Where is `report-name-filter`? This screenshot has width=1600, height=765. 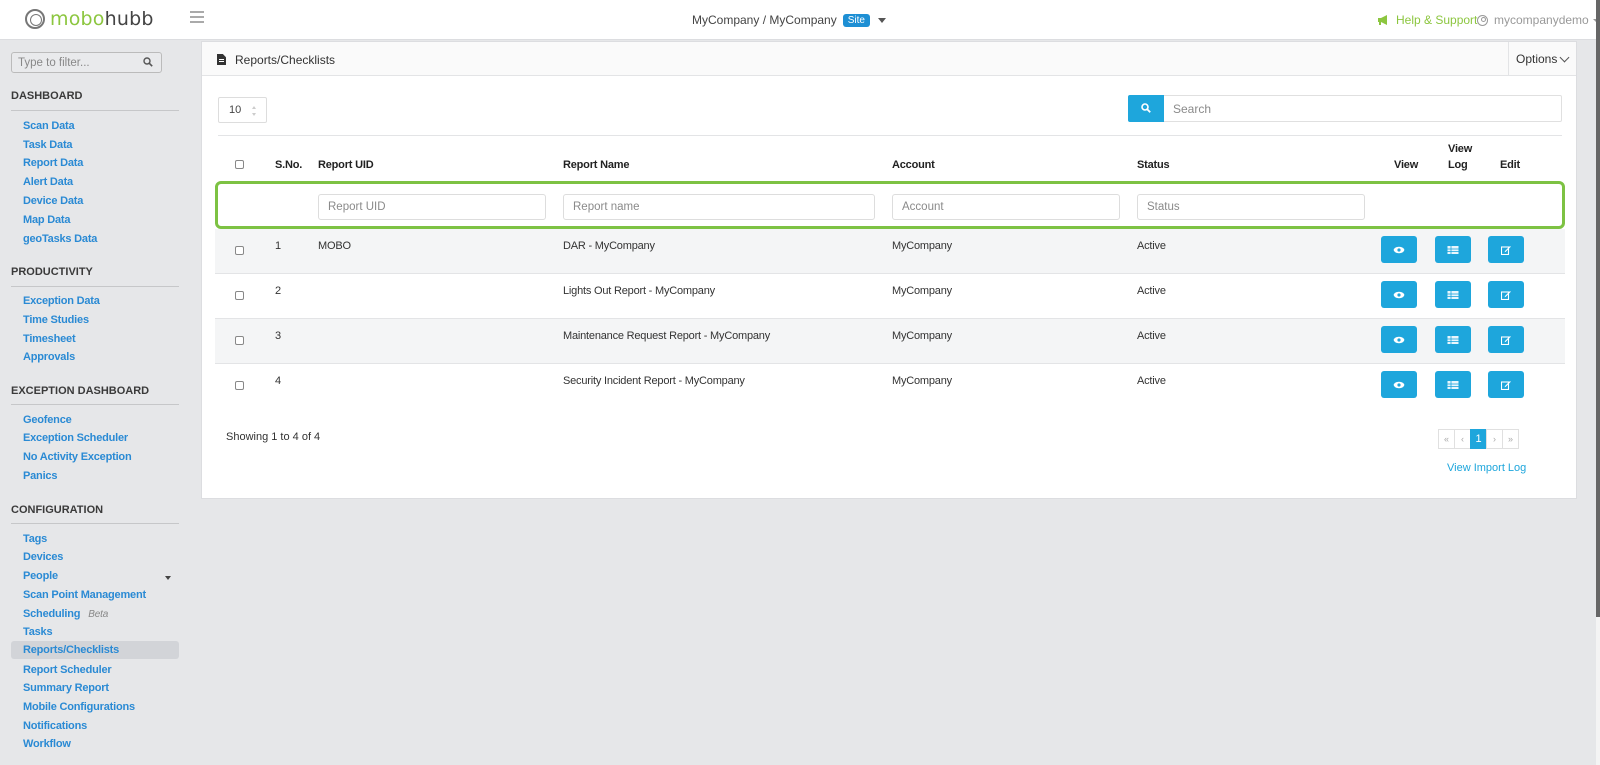
report-name-filter is located at coordinates (719, 207).